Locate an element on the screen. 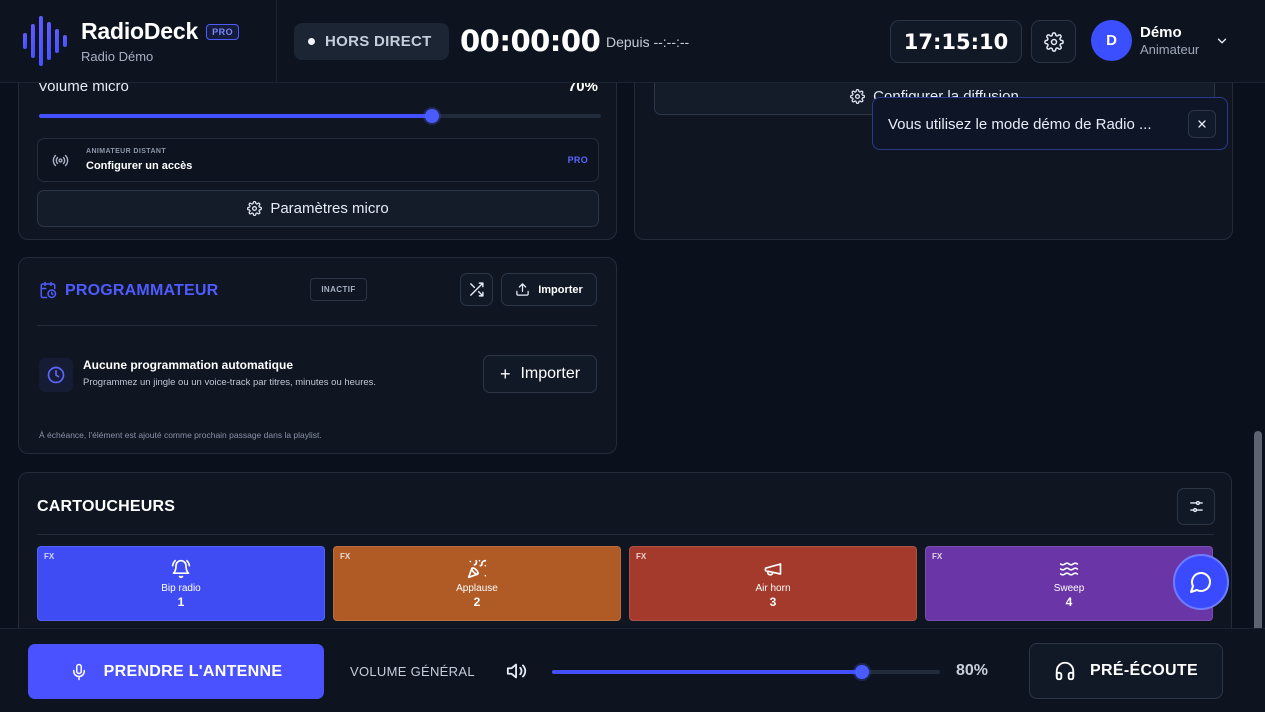 This screenshot has width=1265, height=712. shuffle-button is located at coordinates (476, 289).